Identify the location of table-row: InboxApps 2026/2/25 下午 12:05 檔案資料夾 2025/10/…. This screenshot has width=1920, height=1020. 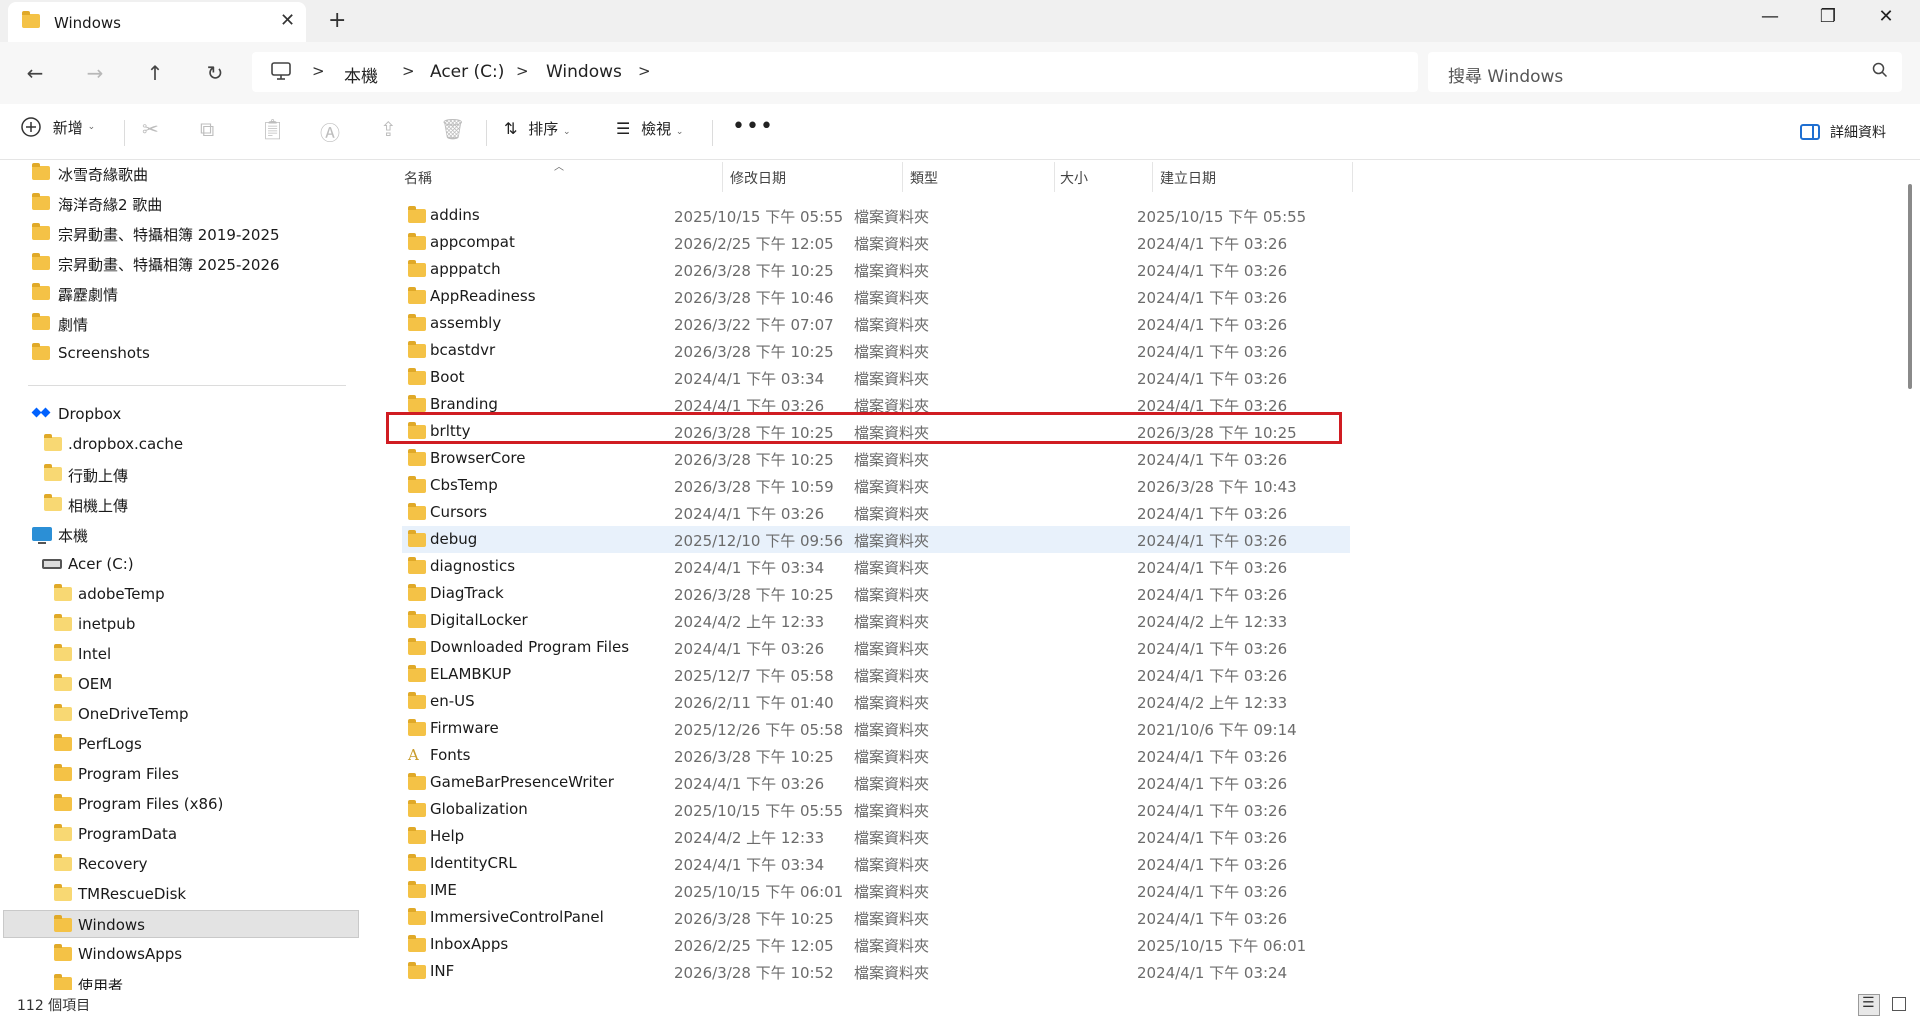
(876, 944).